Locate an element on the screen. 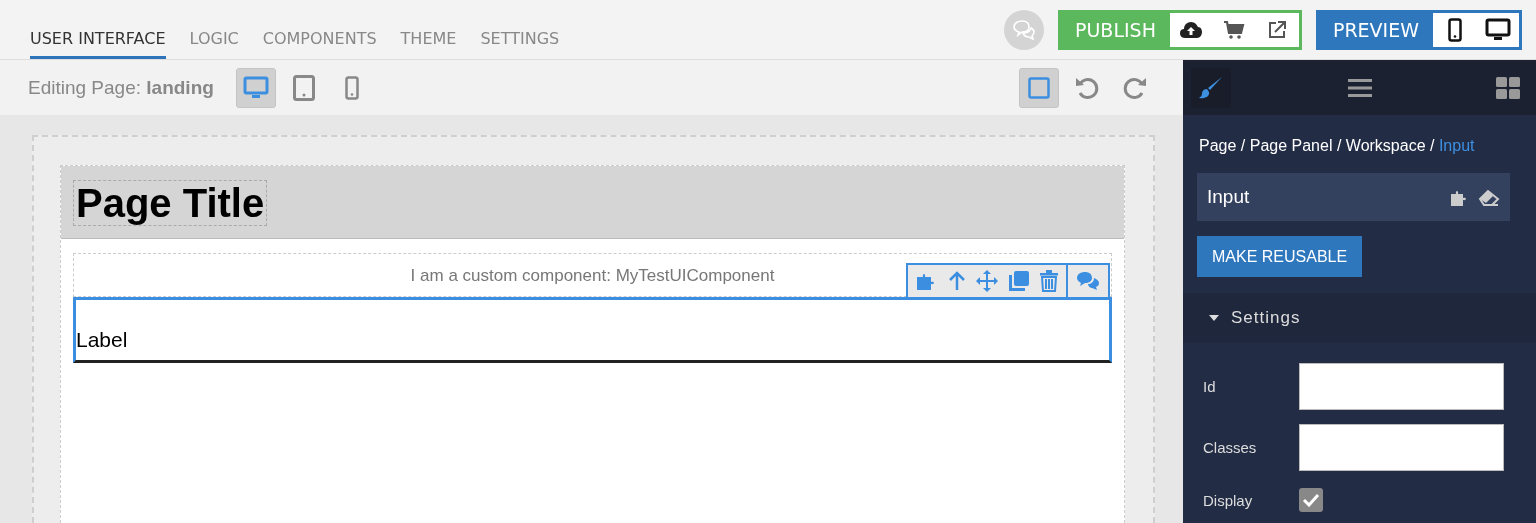  copy-icon is located at coordinates (1019, 281).